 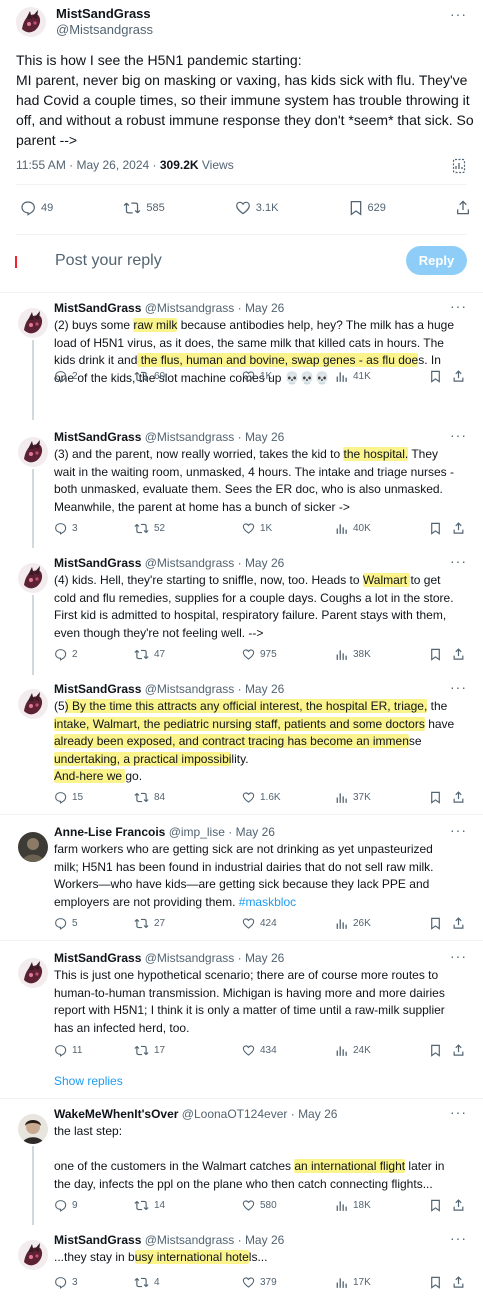 I want to click on like-button: 580, so click(x=259, y=1205).